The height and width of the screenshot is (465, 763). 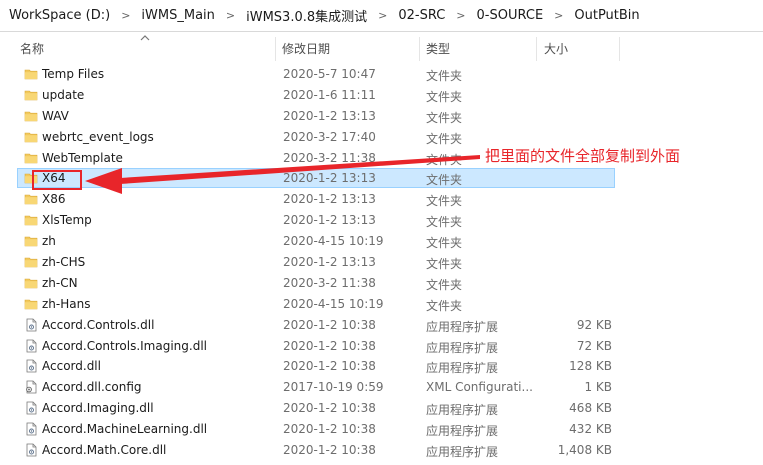 What do you see at coordinates (64, 262) in the screenshot?
I see `file-name: zh-CHS` at bounding box center [64, 262].